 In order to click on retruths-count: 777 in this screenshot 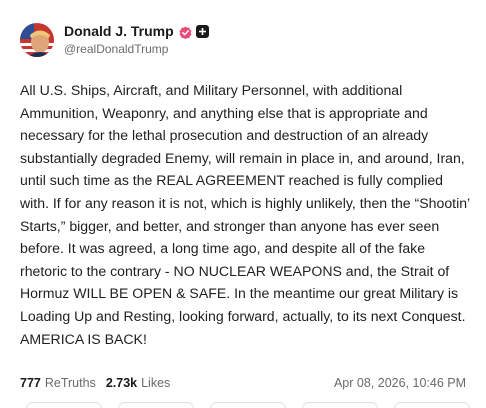, I will do `click(30, 383)`.